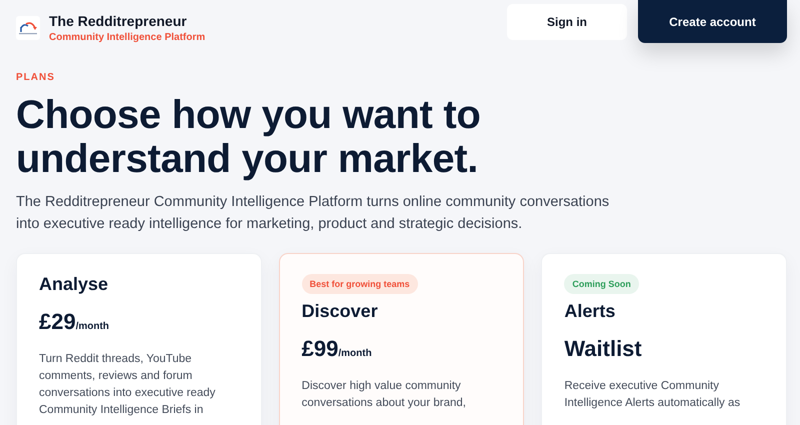 Image resolution: width=800 pixels, height=425 pixels. Describe the element at coordinates (127, 385) in the screenshot. I see `plan-description: Turn Reddit threads, YouTube comments, reviews and forum conversations into executive ready Community Intelligence Briefs in` at that location.